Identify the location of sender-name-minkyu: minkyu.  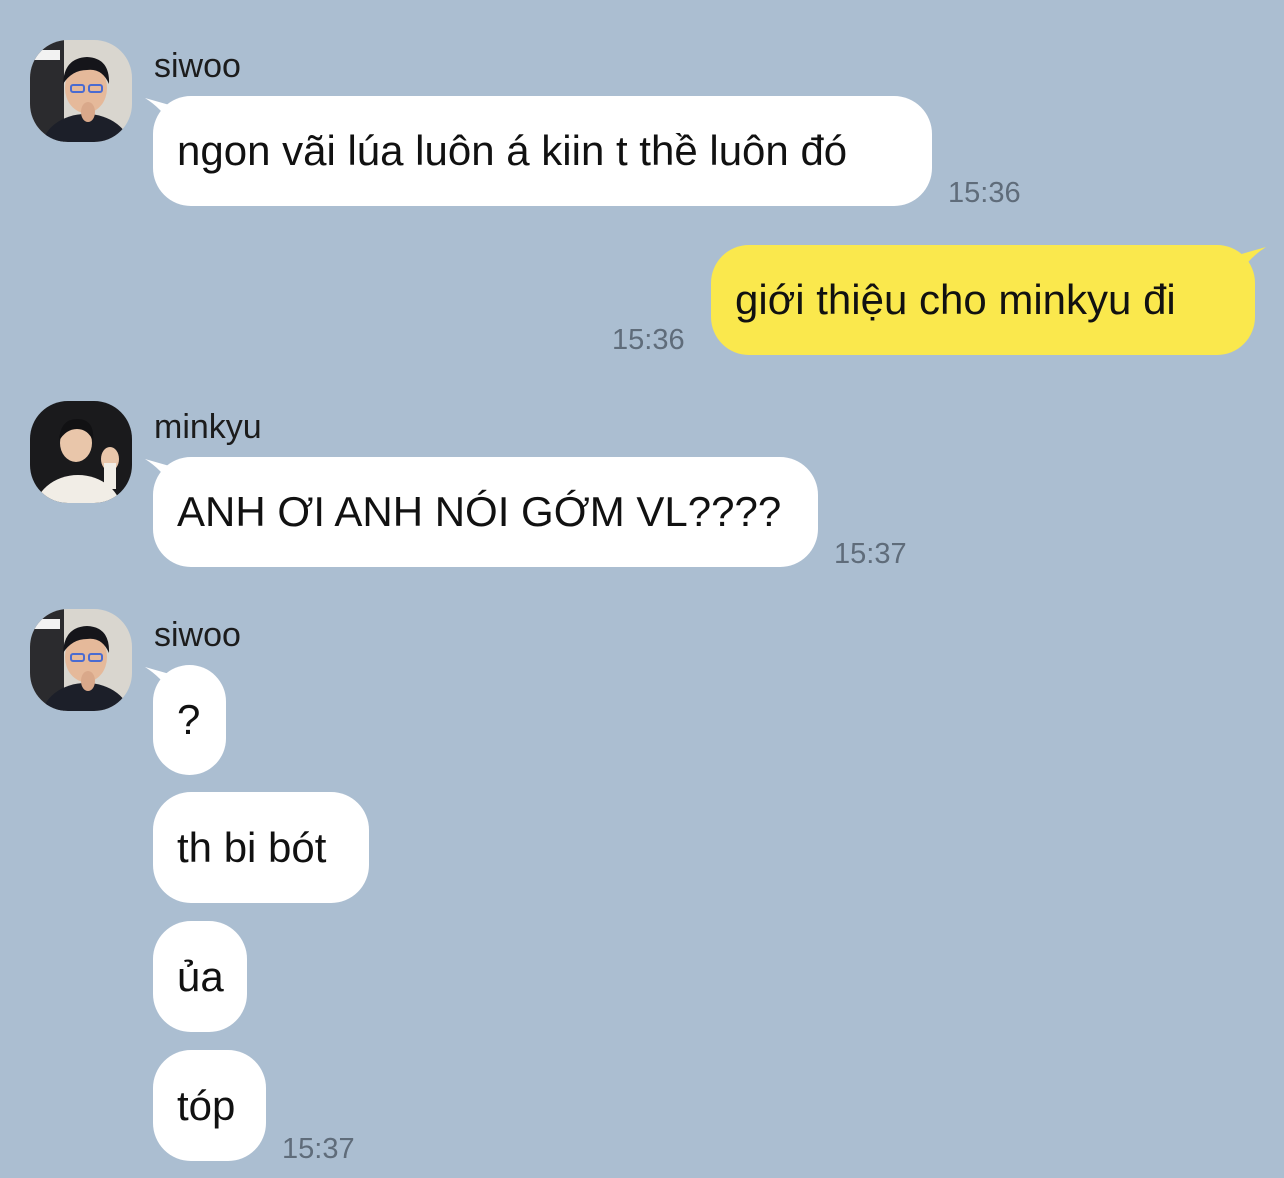
(208, 427).